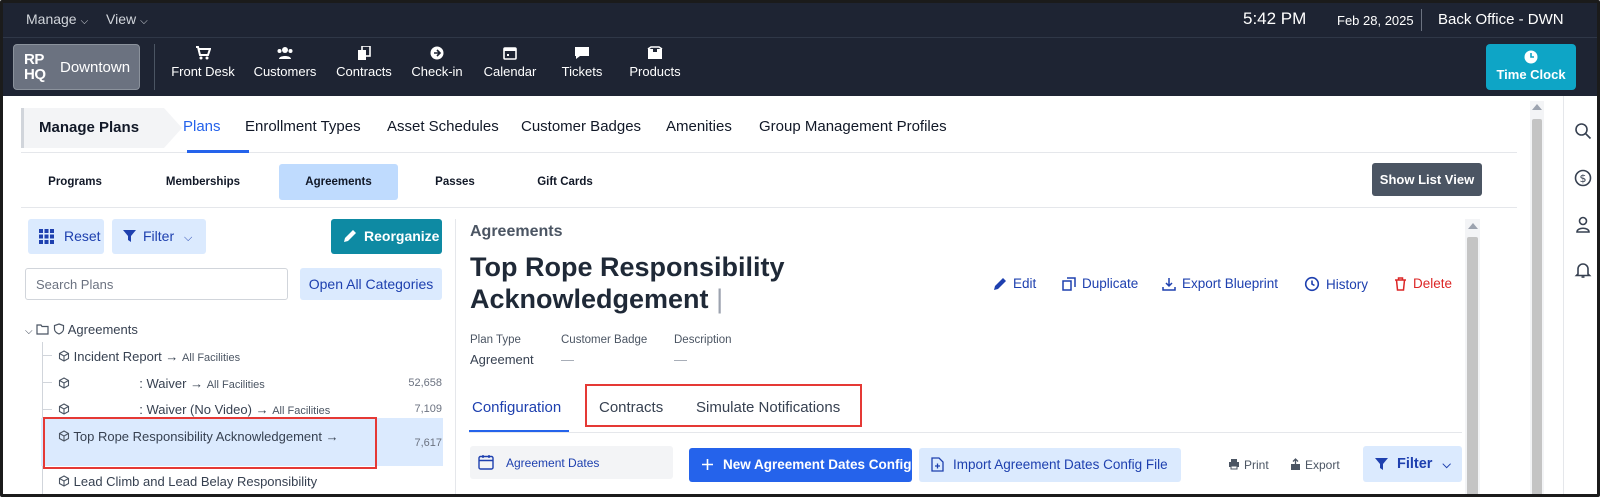 The image size is (1600, 497). What do you see at coordinates (364, 62) in the screenshot?
I see `nav-contracts: Contracts` at bounding box center [364, 62].